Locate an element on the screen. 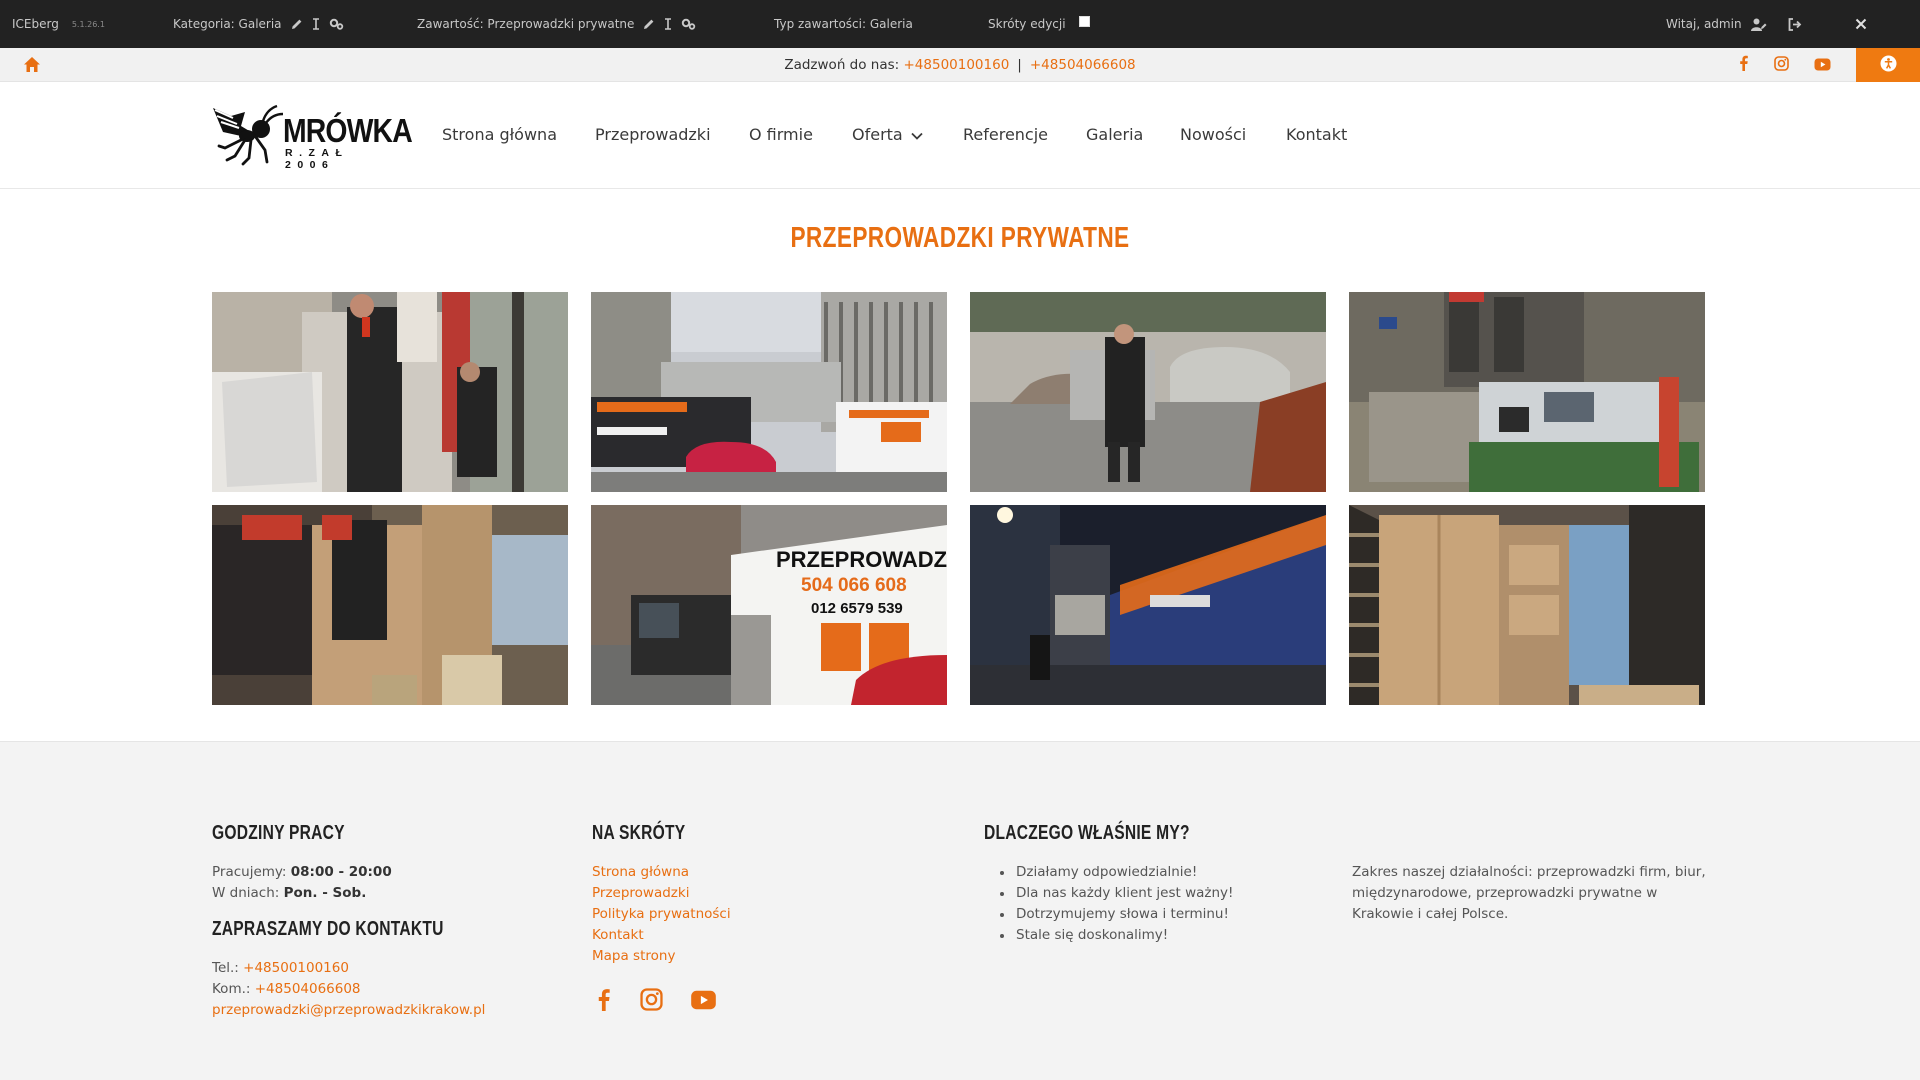 The width and height of the screenshot is (1920, 1080). admin-app-name: ICEberg 5.1.26.1 is located at coordinates (58, 24).